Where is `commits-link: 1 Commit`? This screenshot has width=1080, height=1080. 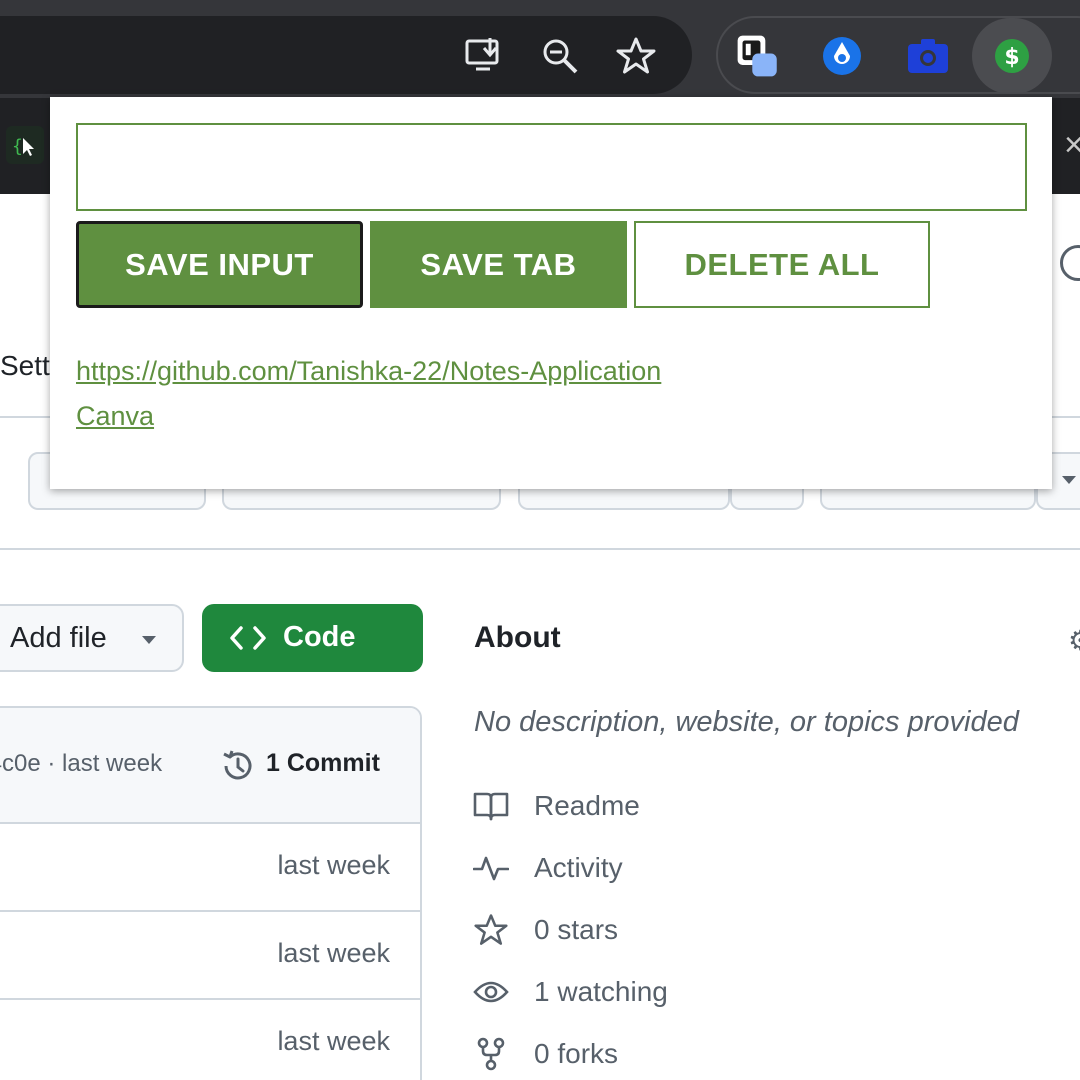 commits-link: 1 Commit is located at coordinates (323, 763).